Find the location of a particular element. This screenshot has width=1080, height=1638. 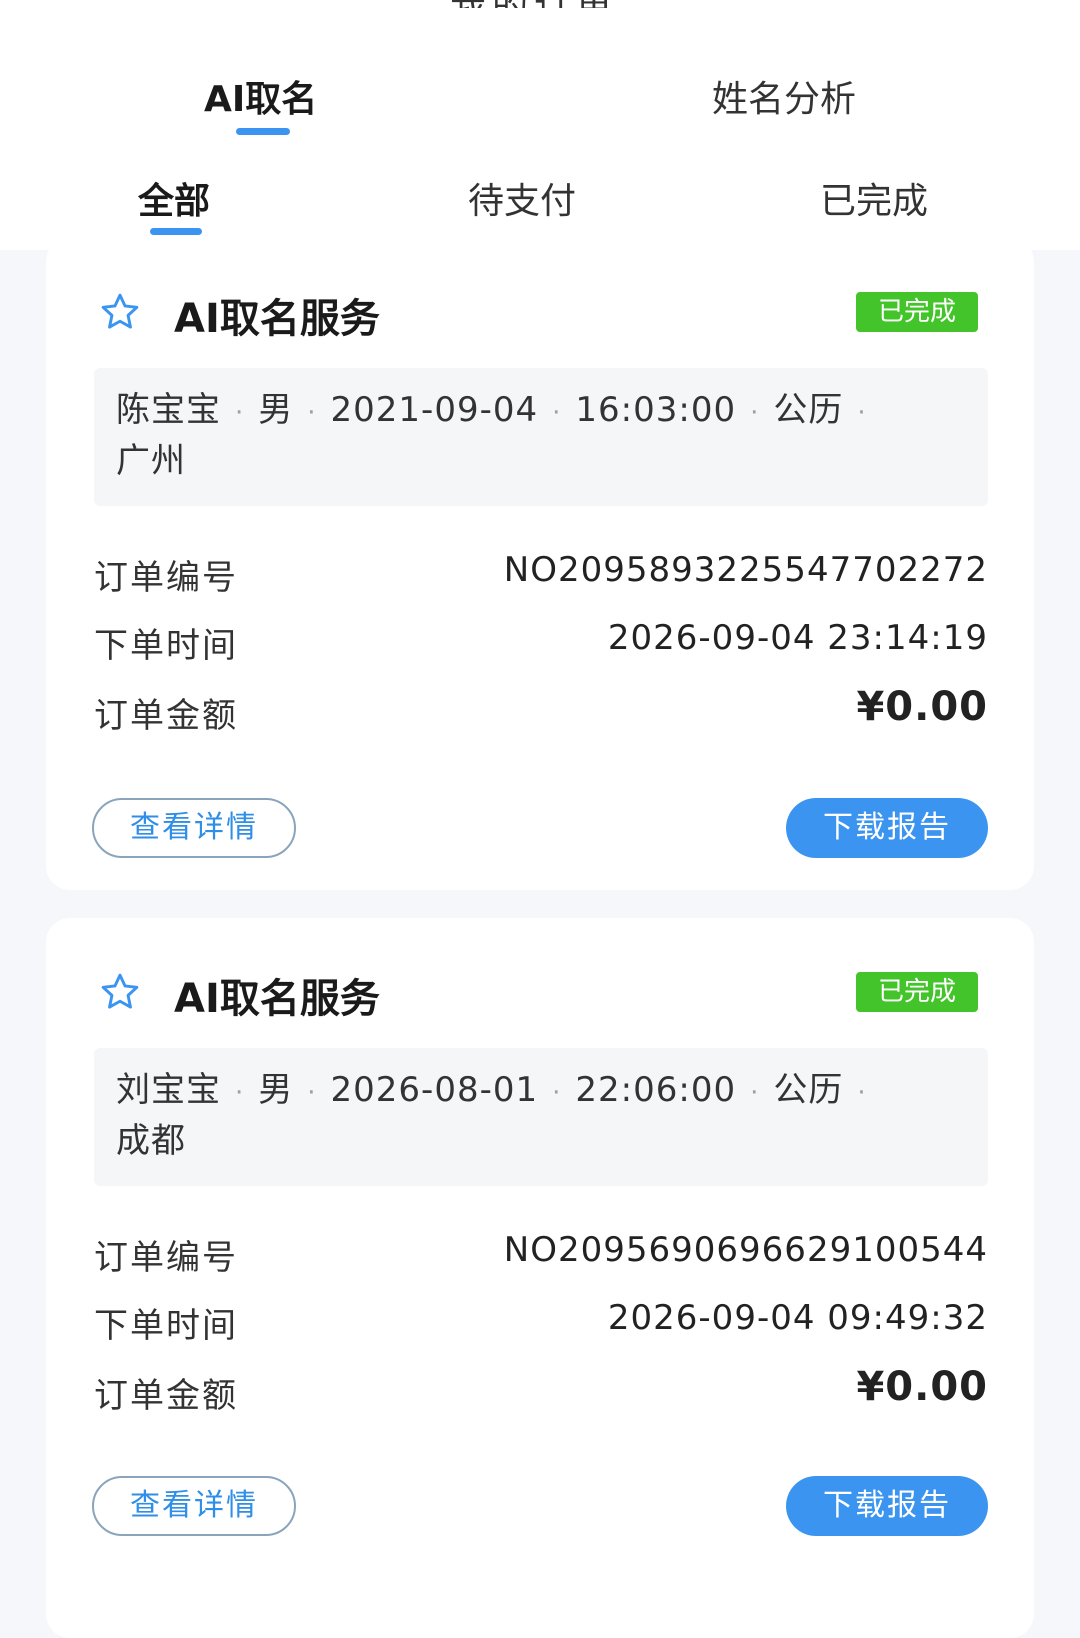

subtab-indicator is located at coordinates (176, 231).